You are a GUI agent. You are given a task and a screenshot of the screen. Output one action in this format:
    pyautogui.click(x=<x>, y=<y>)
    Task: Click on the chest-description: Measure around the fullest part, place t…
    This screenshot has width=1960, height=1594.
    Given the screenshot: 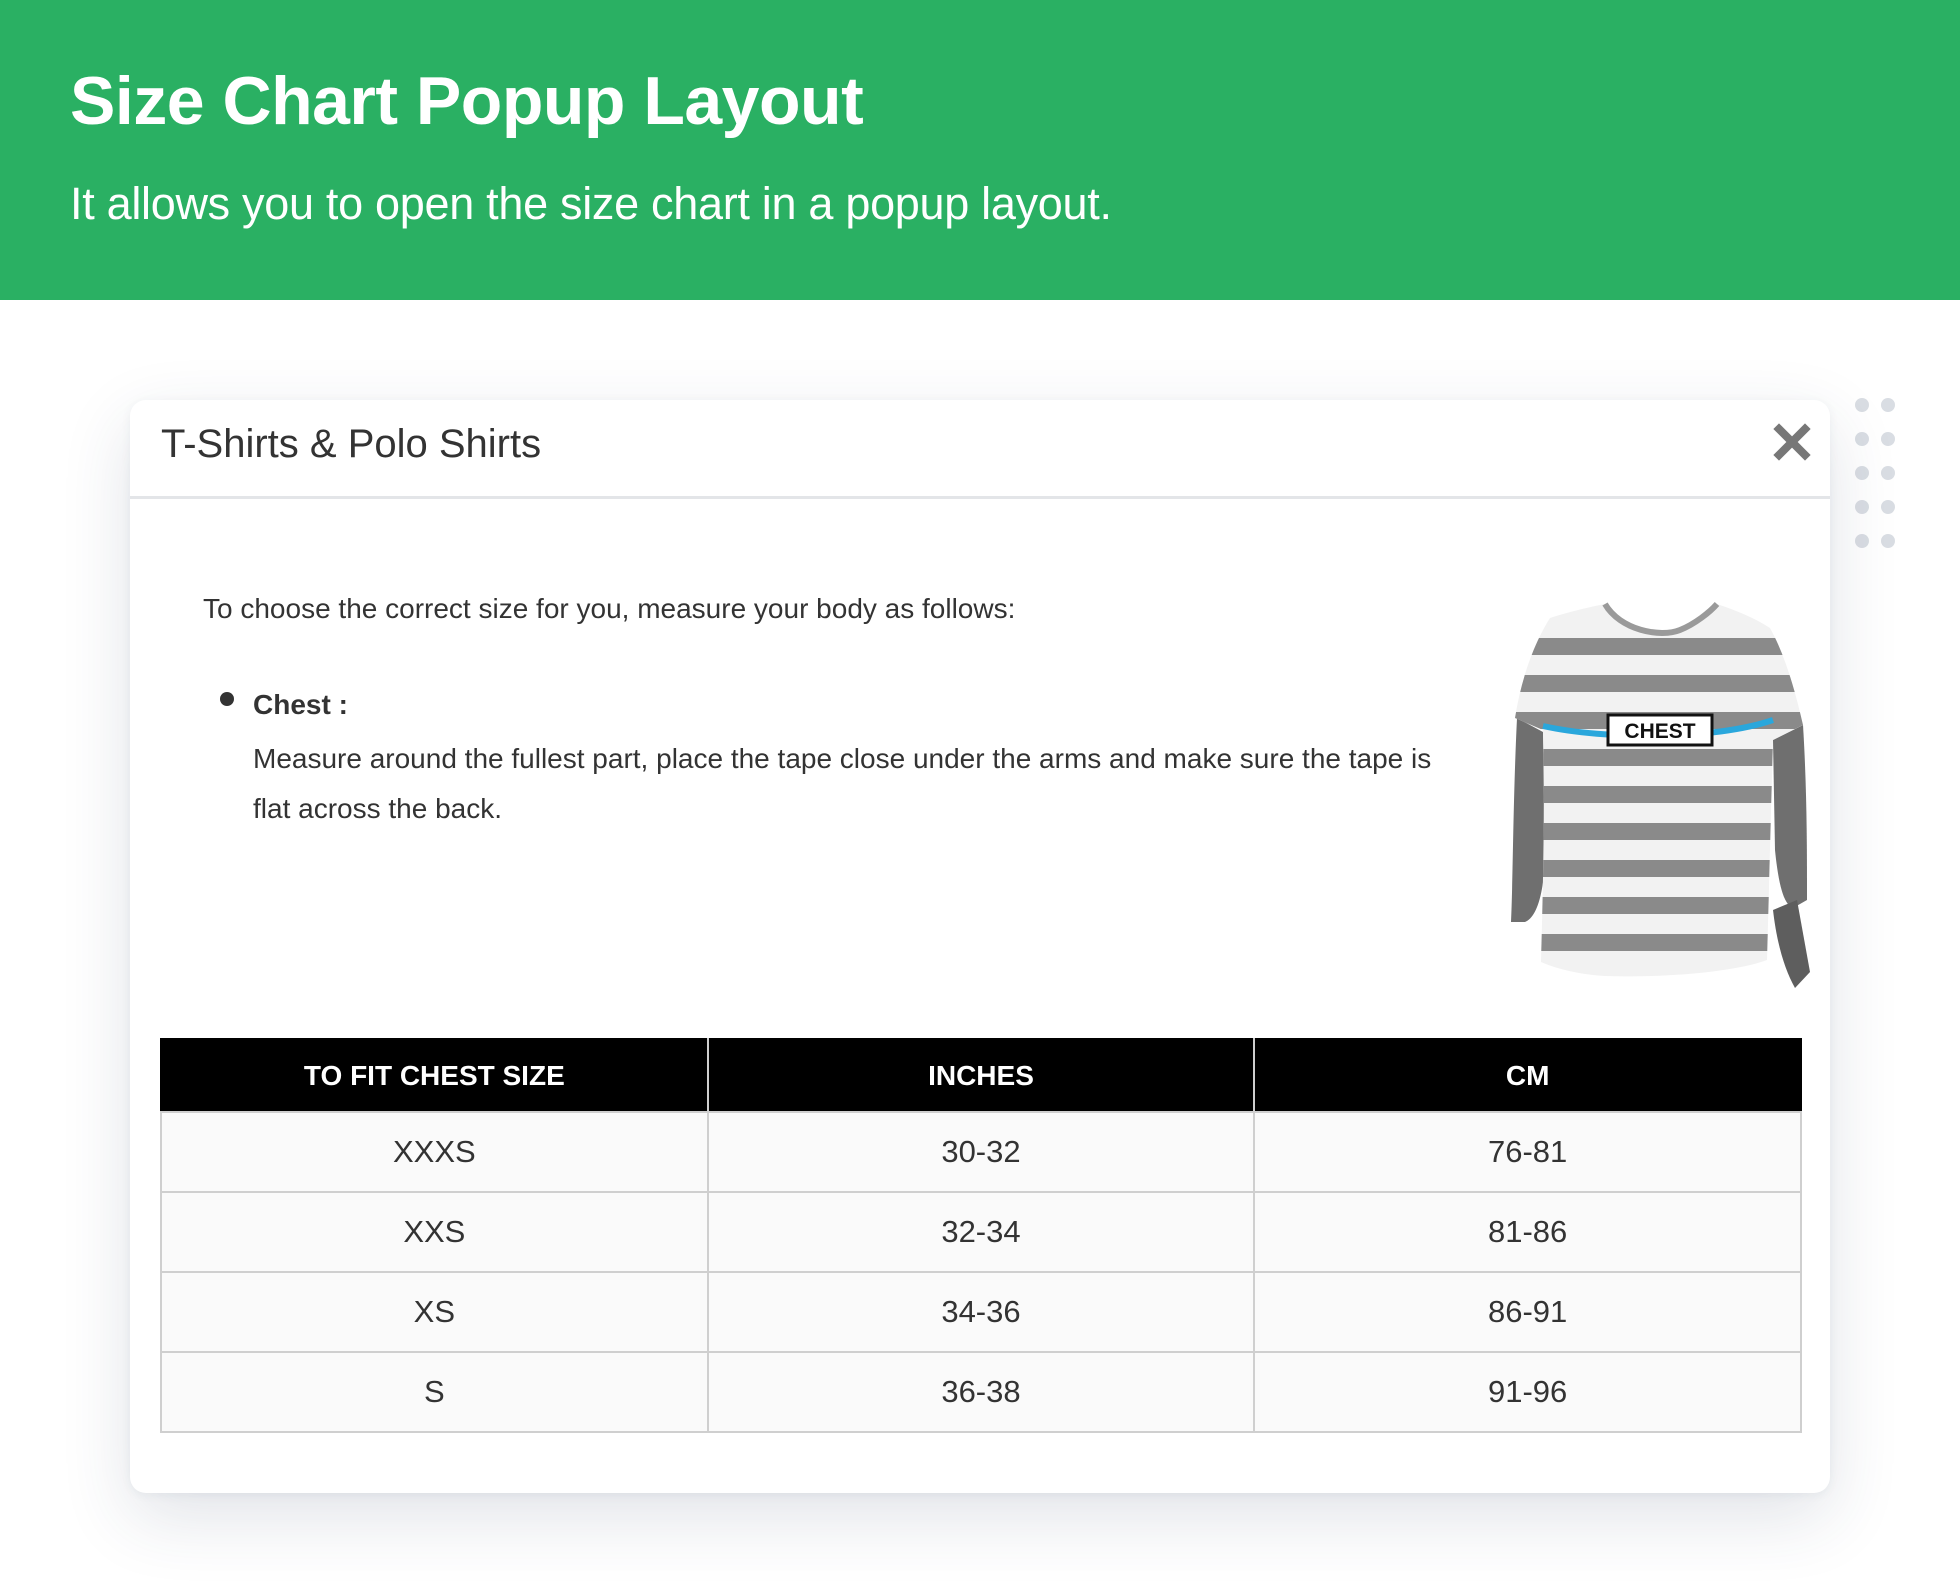 What is the action you would take?
    pyautogui.click(x=842, y=783)
    